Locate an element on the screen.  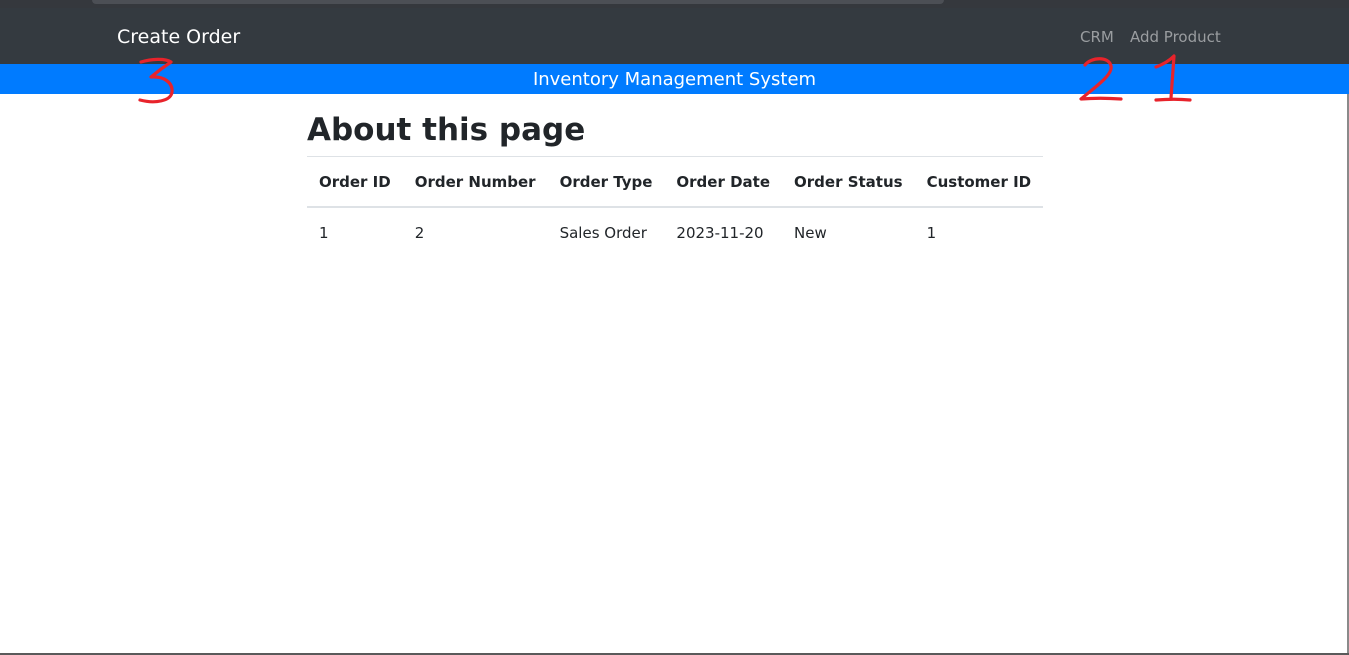
cell-order-type: Sales Order is located at coordinates (603, 232).